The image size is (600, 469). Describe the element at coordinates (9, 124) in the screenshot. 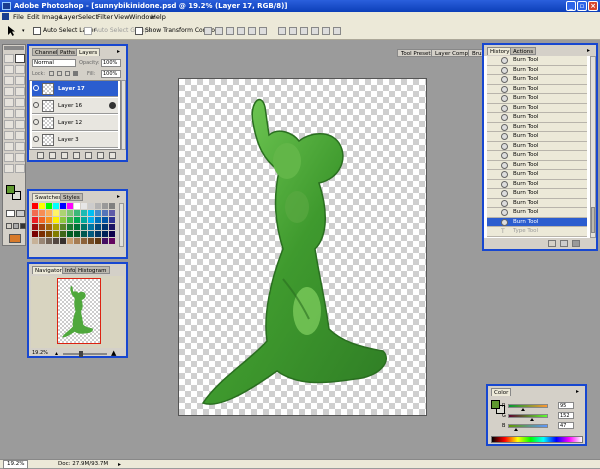

I see `blur-tool-icon` at that location.